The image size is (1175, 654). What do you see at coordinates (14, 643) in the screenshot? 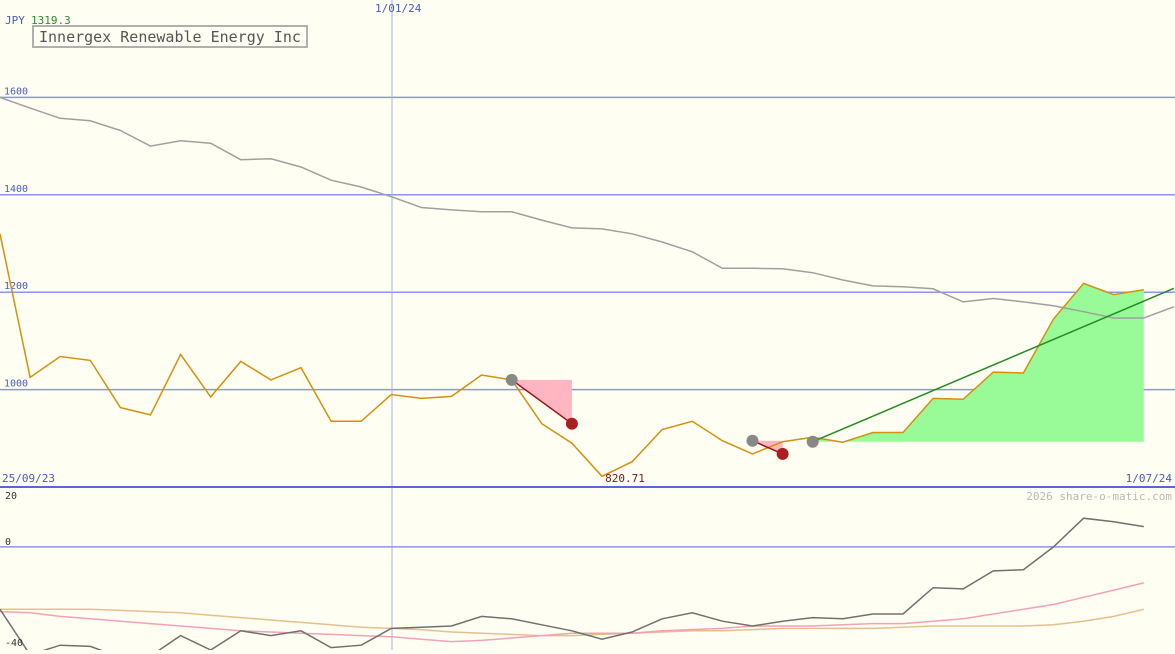
I see `osc-tick-label: -40` at bounding box center [14, 643].